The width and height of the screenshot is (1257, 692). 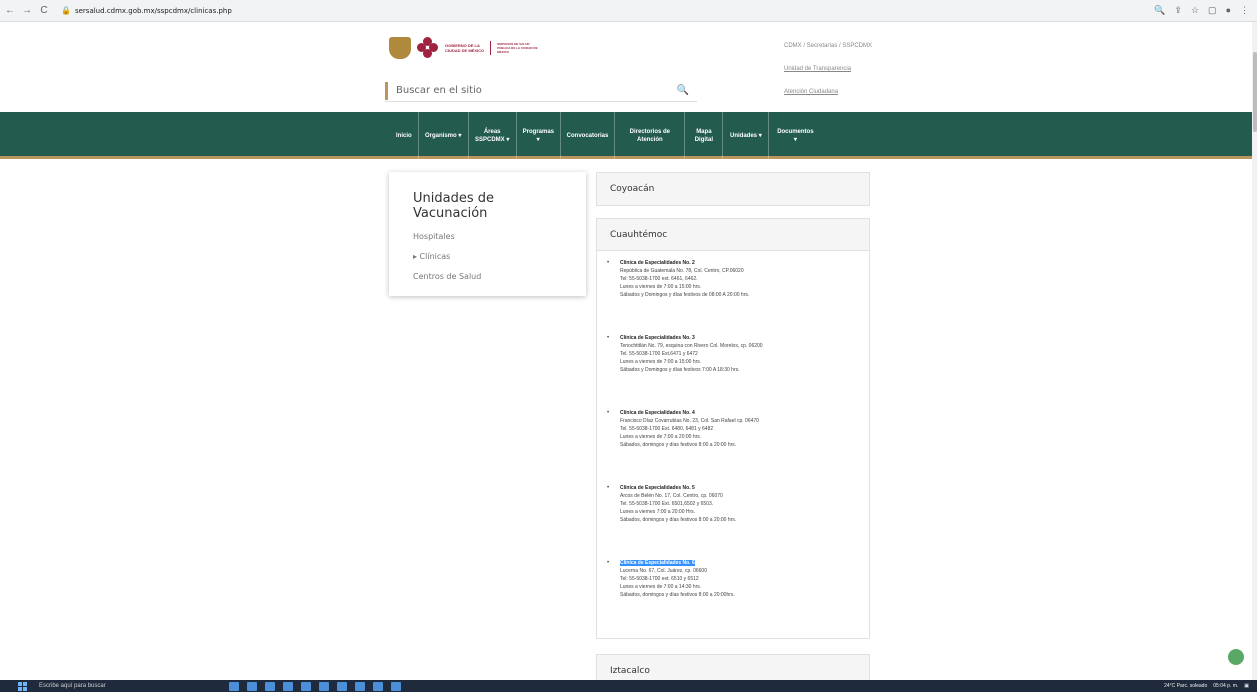 What do you see at coordinates (10, 10) in the screenshot?
I see `back-icon: ←` at bounding box center [10, 10].